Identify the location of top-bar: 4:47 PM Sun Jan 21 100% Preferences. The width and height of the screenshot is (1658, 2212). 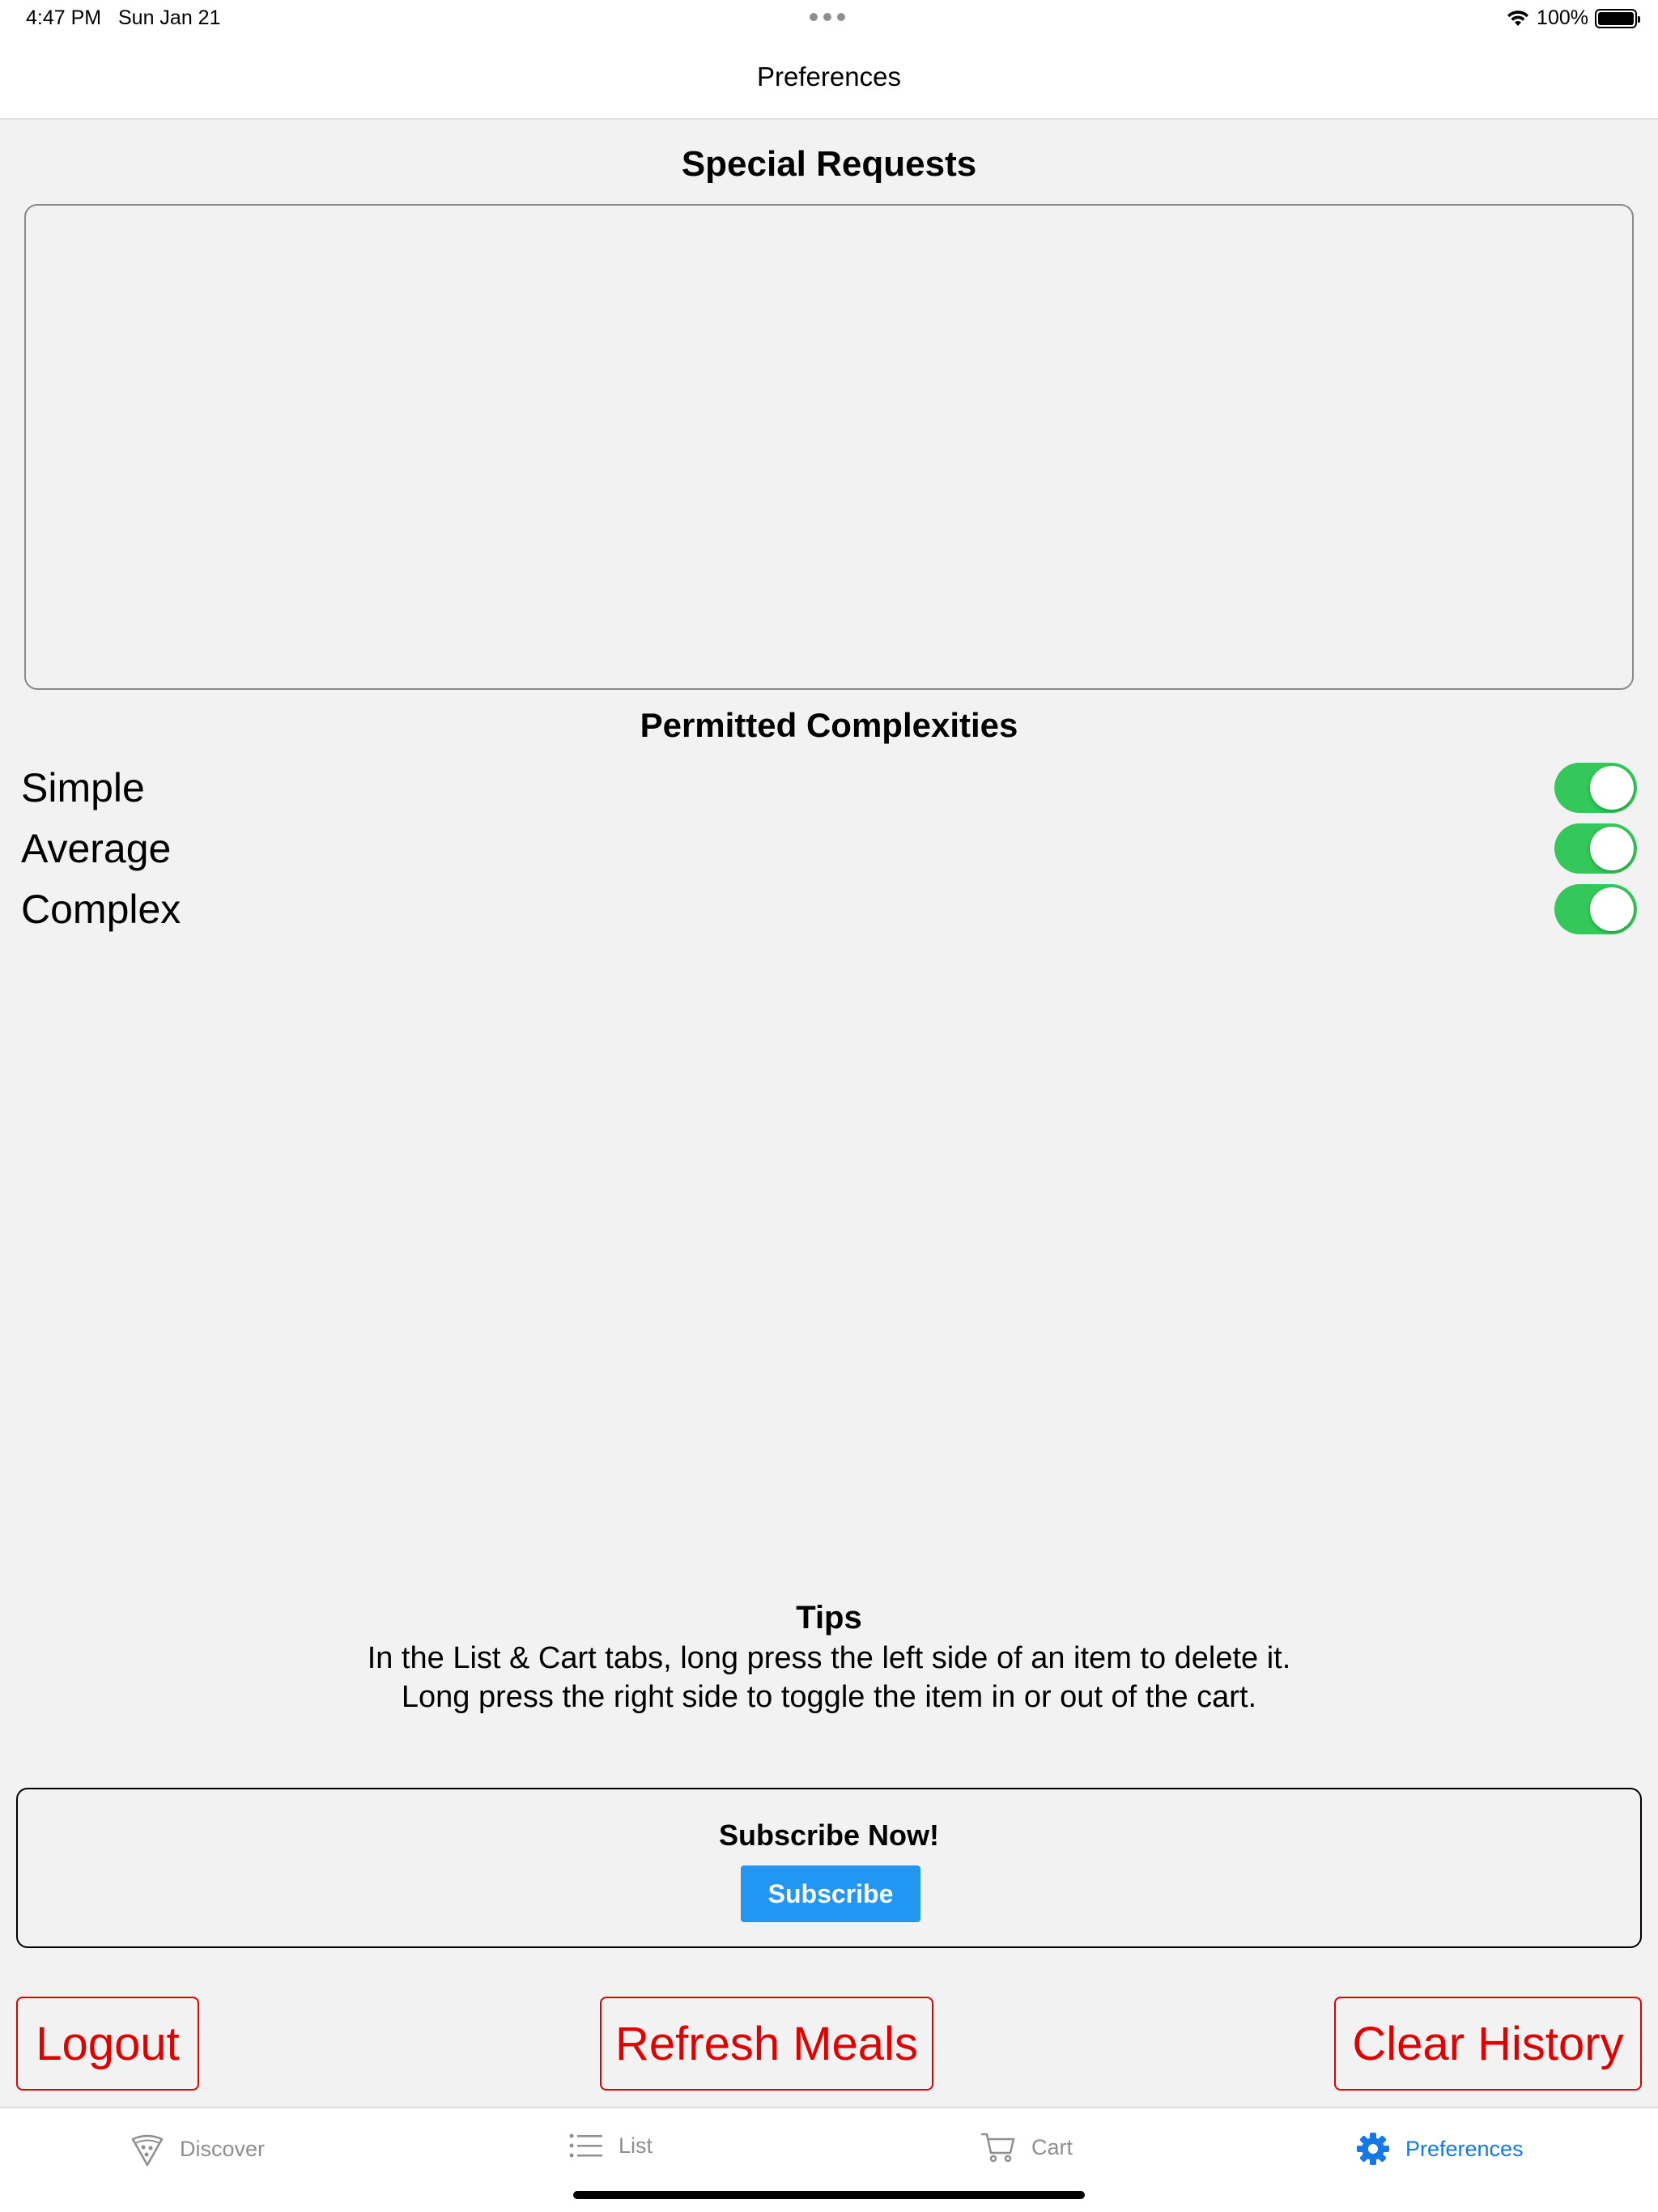
(829, 60).